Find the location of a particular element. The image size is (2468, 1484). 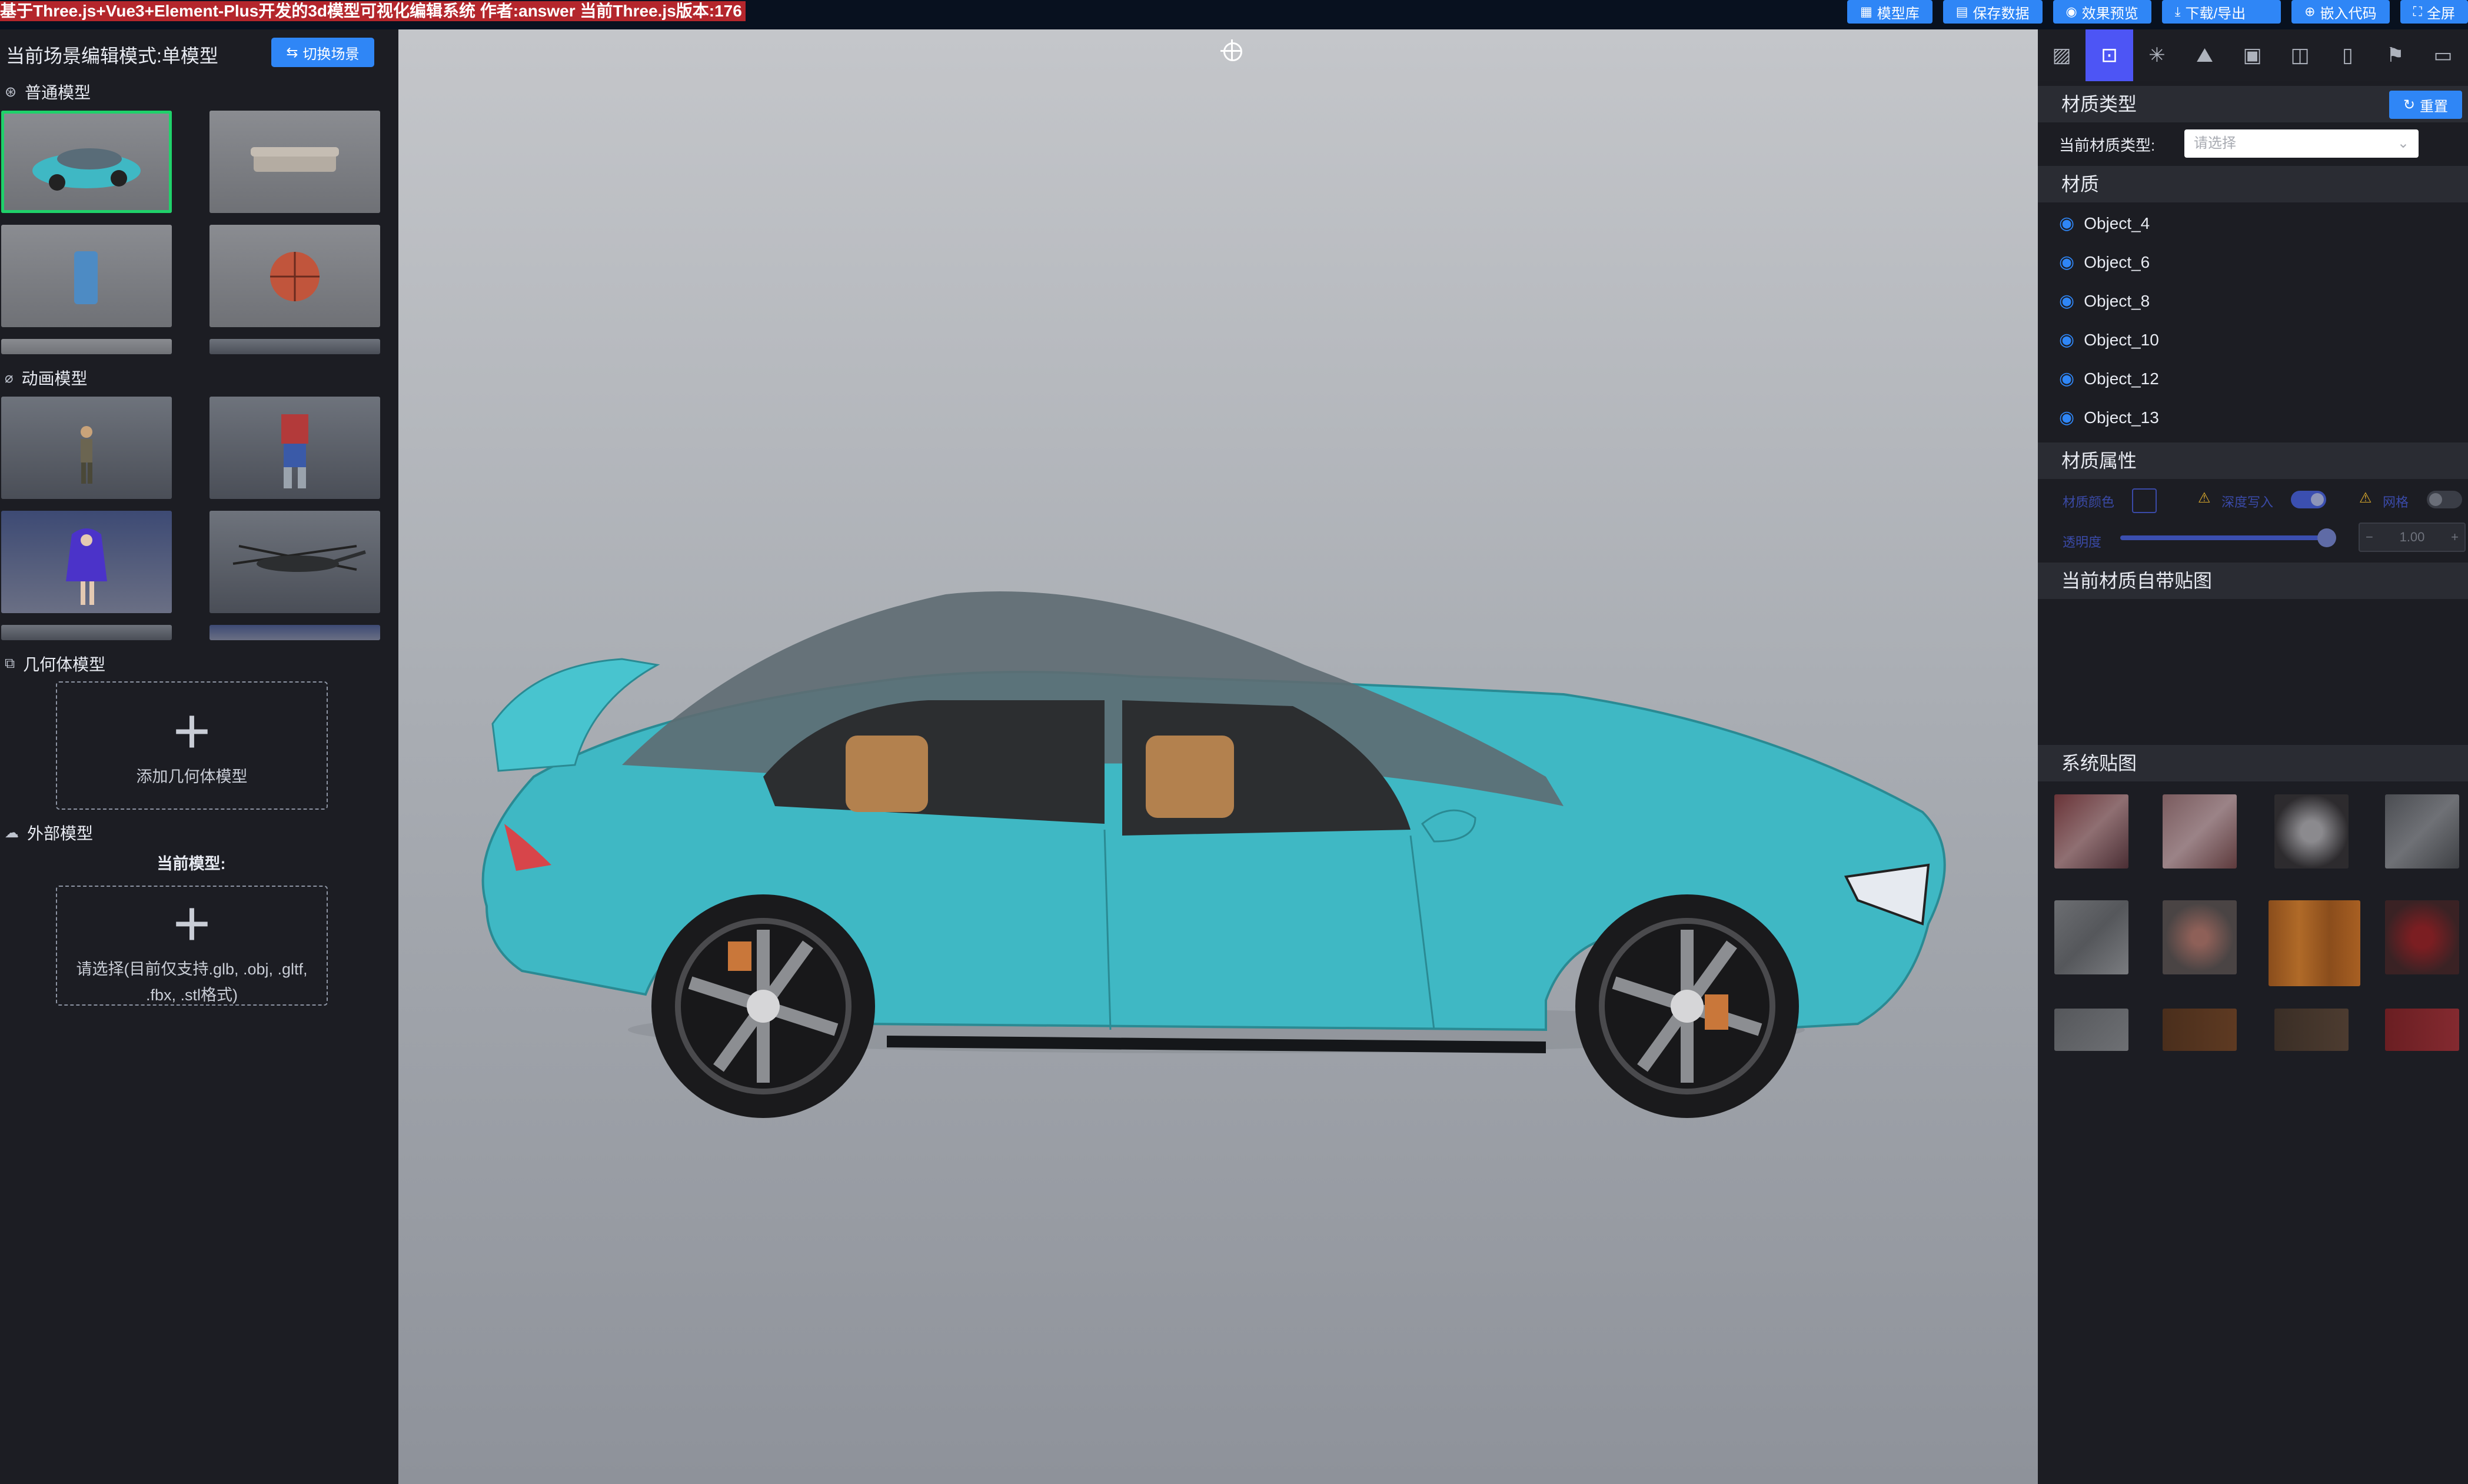

save-data-button: ▤ 保存数据 is located at coordinates (1993, 12).